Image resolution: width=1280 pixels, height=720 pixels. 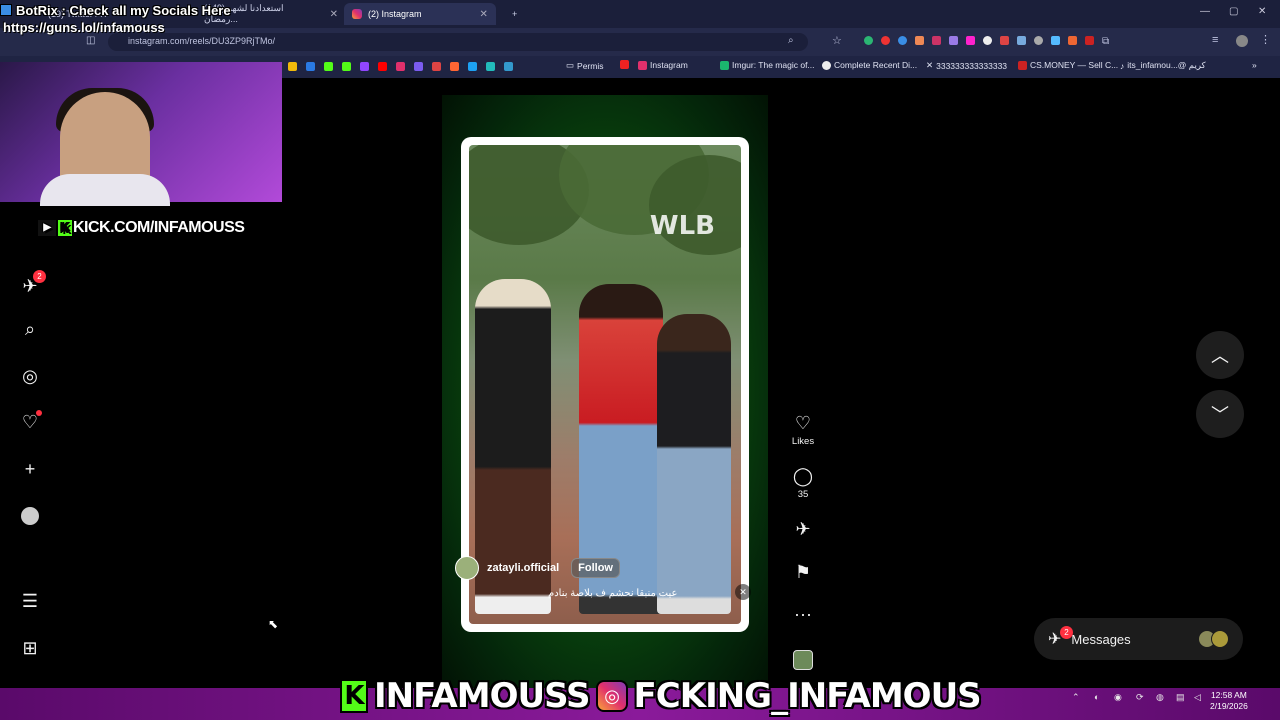 What do you see at coordinates (1254, 65) in the screenshot?
I see `bookmarks-overflow-icon: »` at bounding box center [1254, 65].